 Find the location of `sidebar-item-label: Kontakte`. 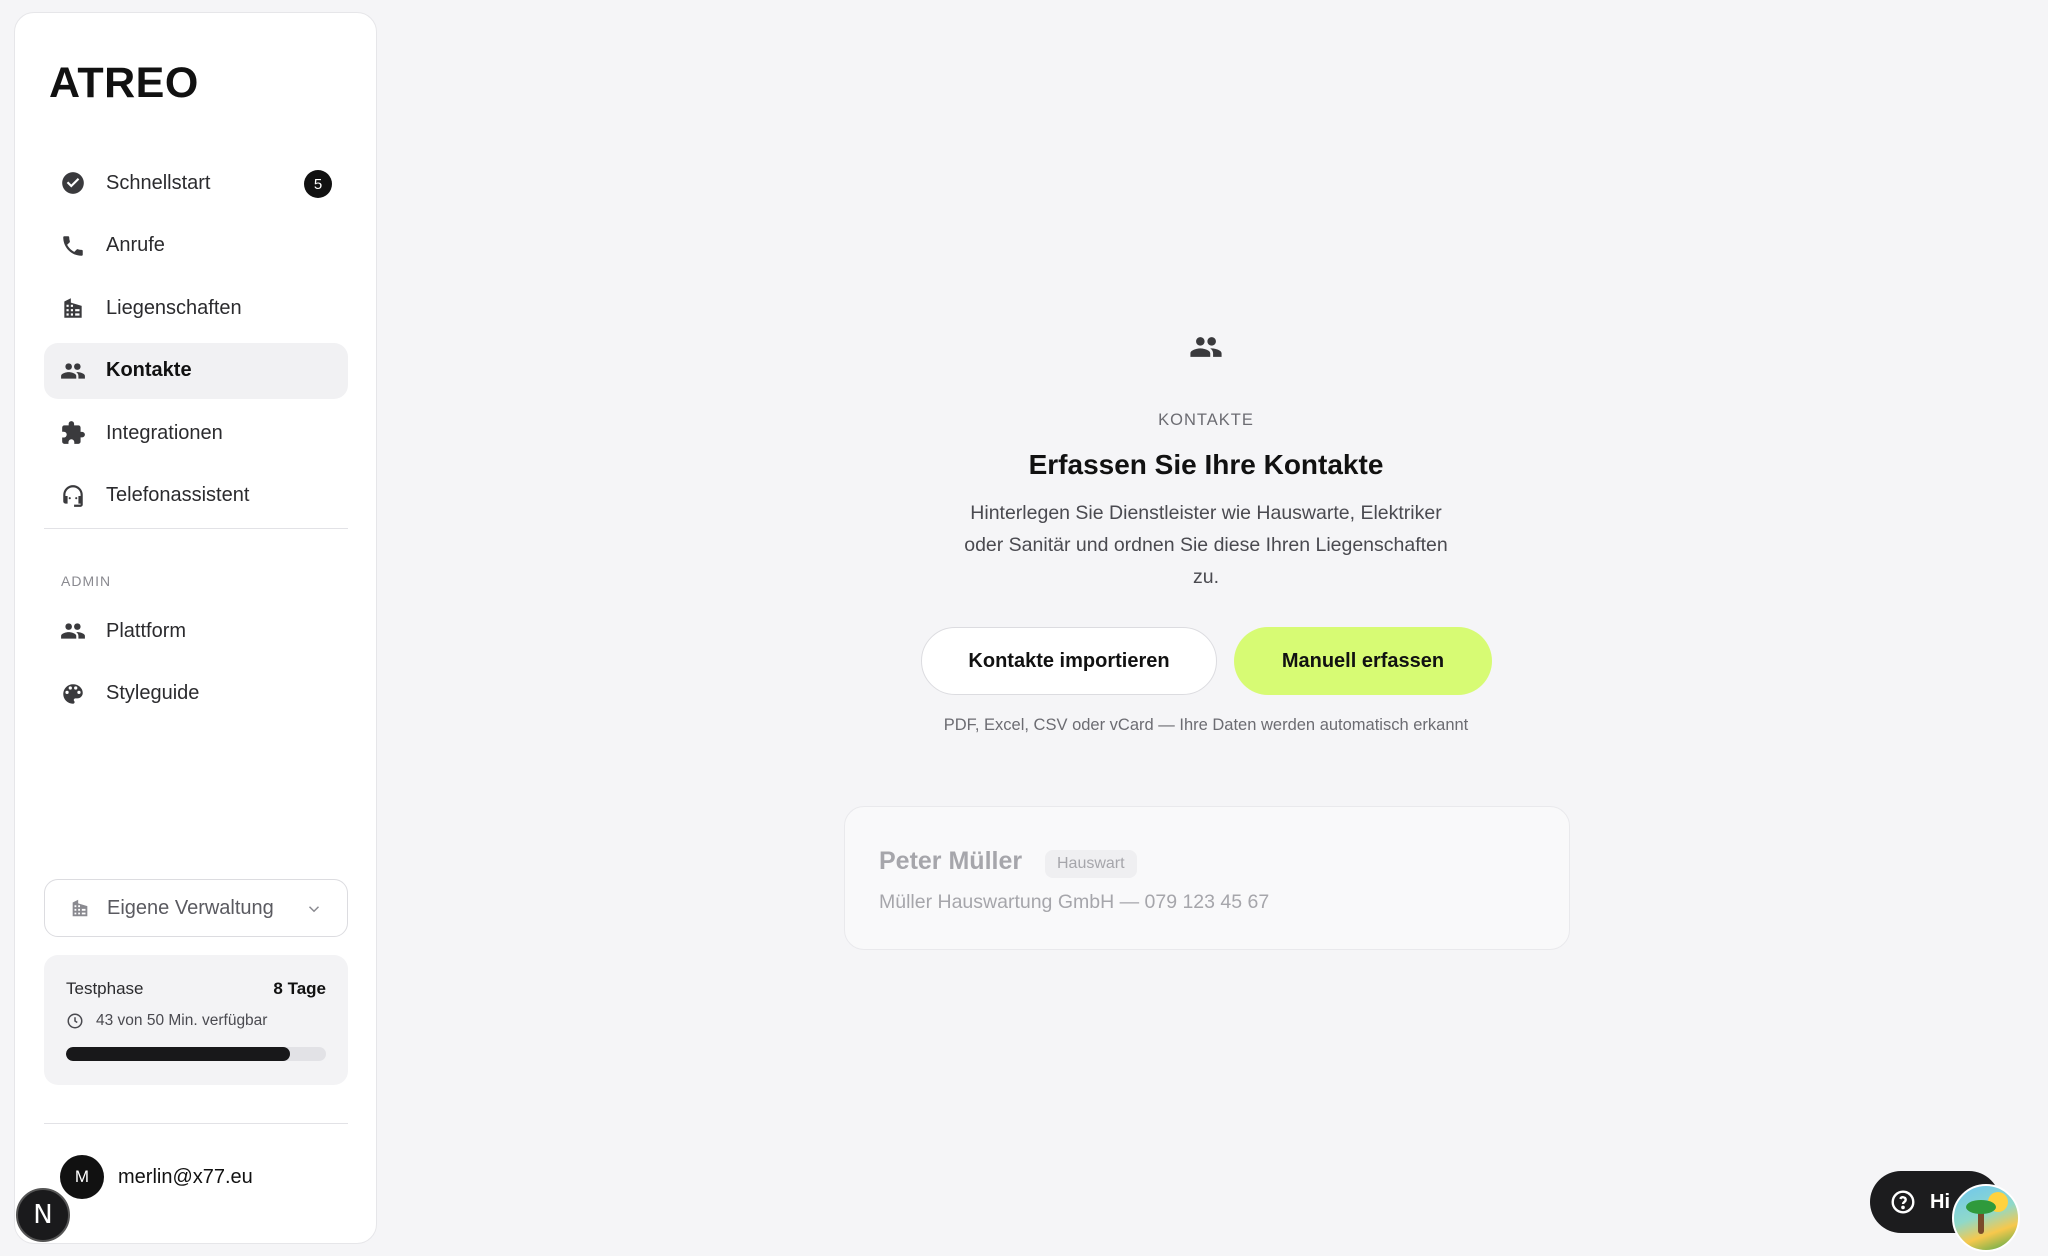

sidebar-item-label: Kontakte is located at coordinates (149, 370).